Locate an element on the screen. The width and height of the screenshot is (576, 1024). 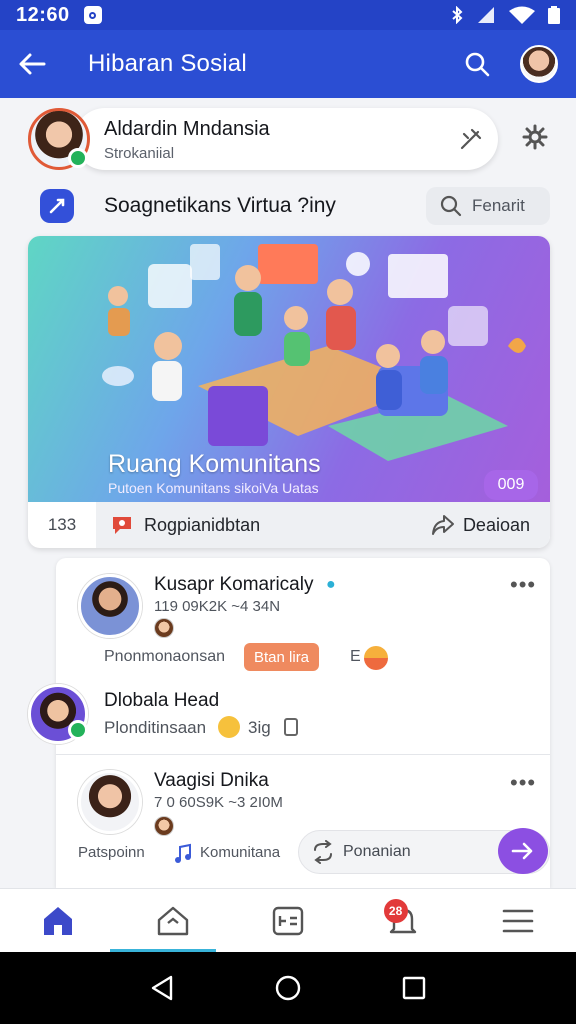
share-icon is located at coordinates (442, 525).